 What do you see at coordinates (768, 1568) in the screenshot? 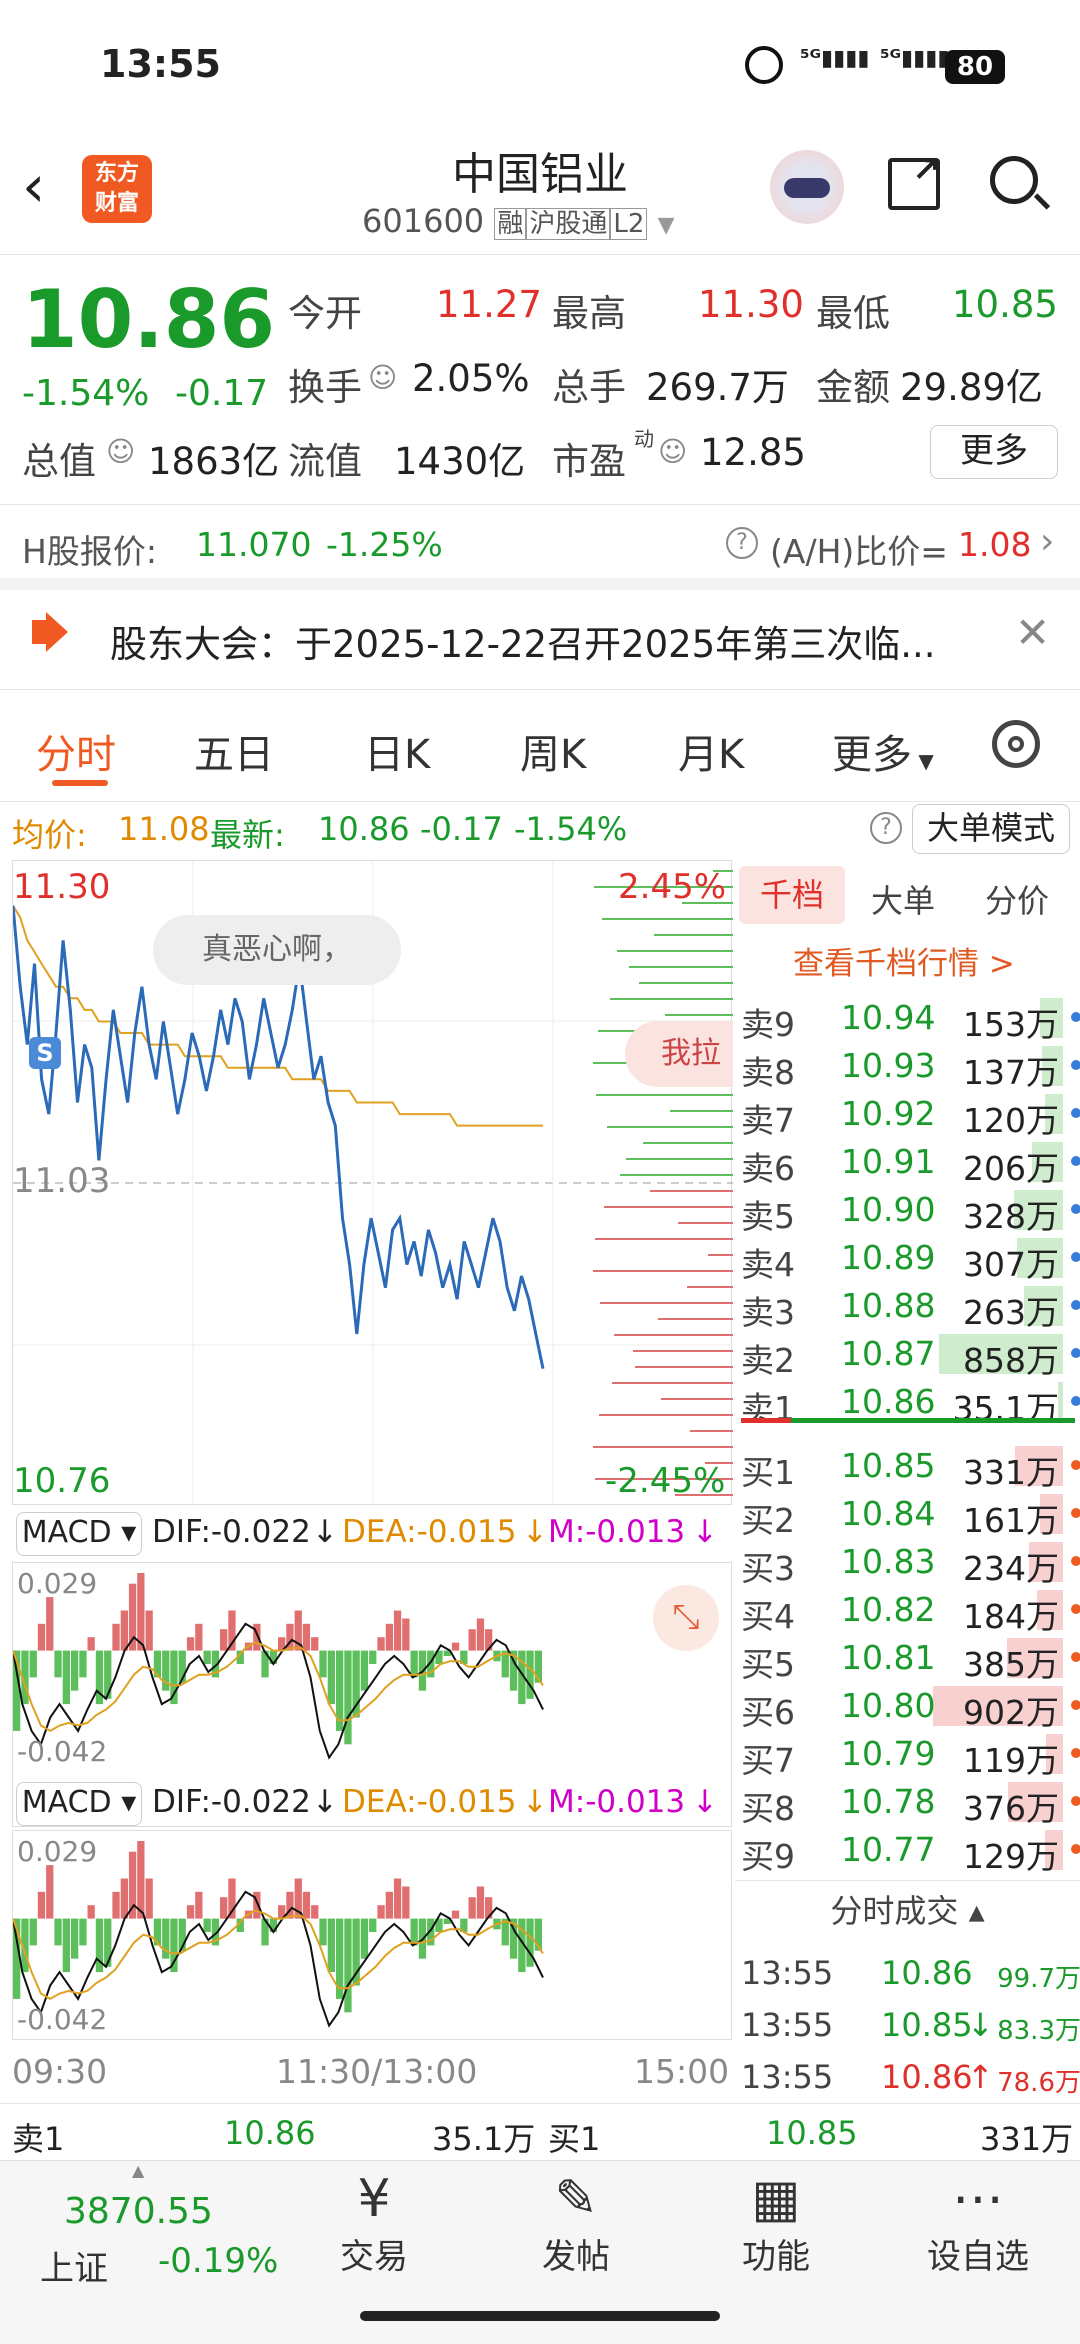
I see `level-label: 买3` at bounding box center [768, 1568].